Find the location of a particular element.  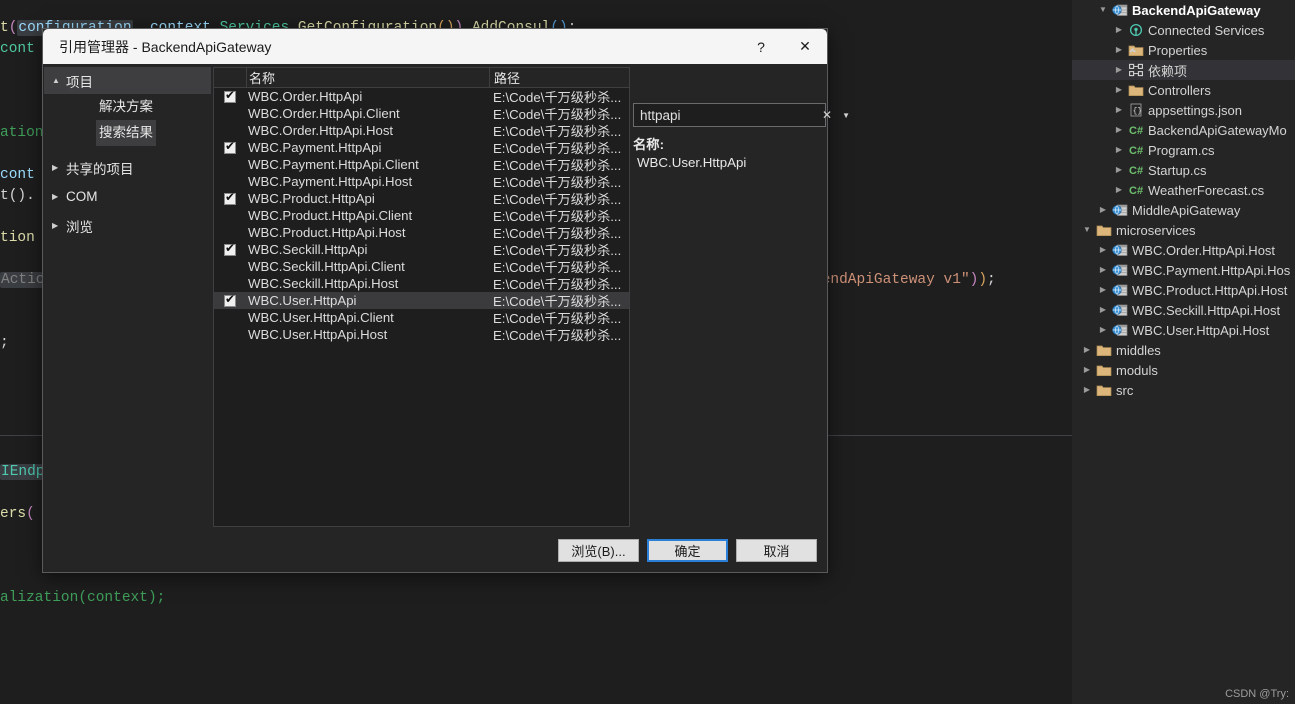

nav-item-solution: 解决方案 is located at coordinates (127, 107).